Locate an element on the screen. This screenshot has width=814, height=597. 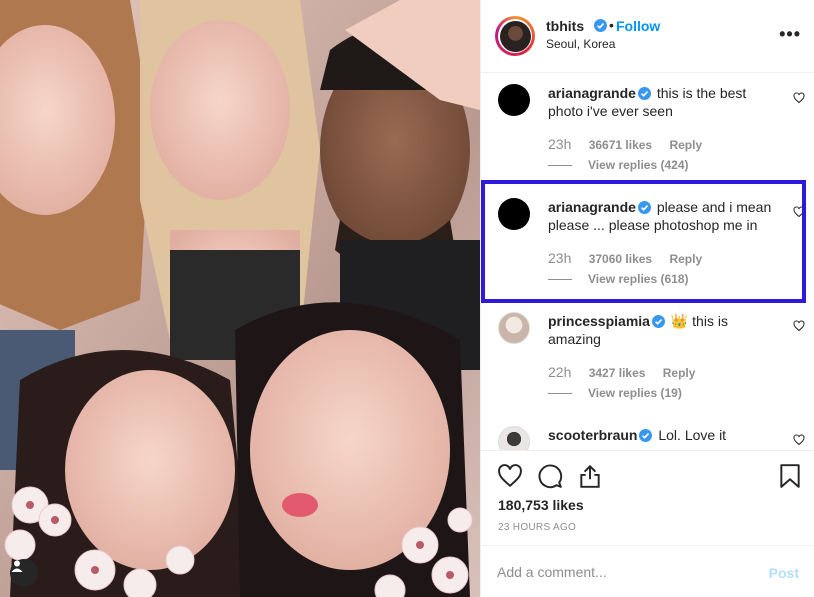
comment-meta: 23h 37060 likes Reply is located at coordinates (625, 258).